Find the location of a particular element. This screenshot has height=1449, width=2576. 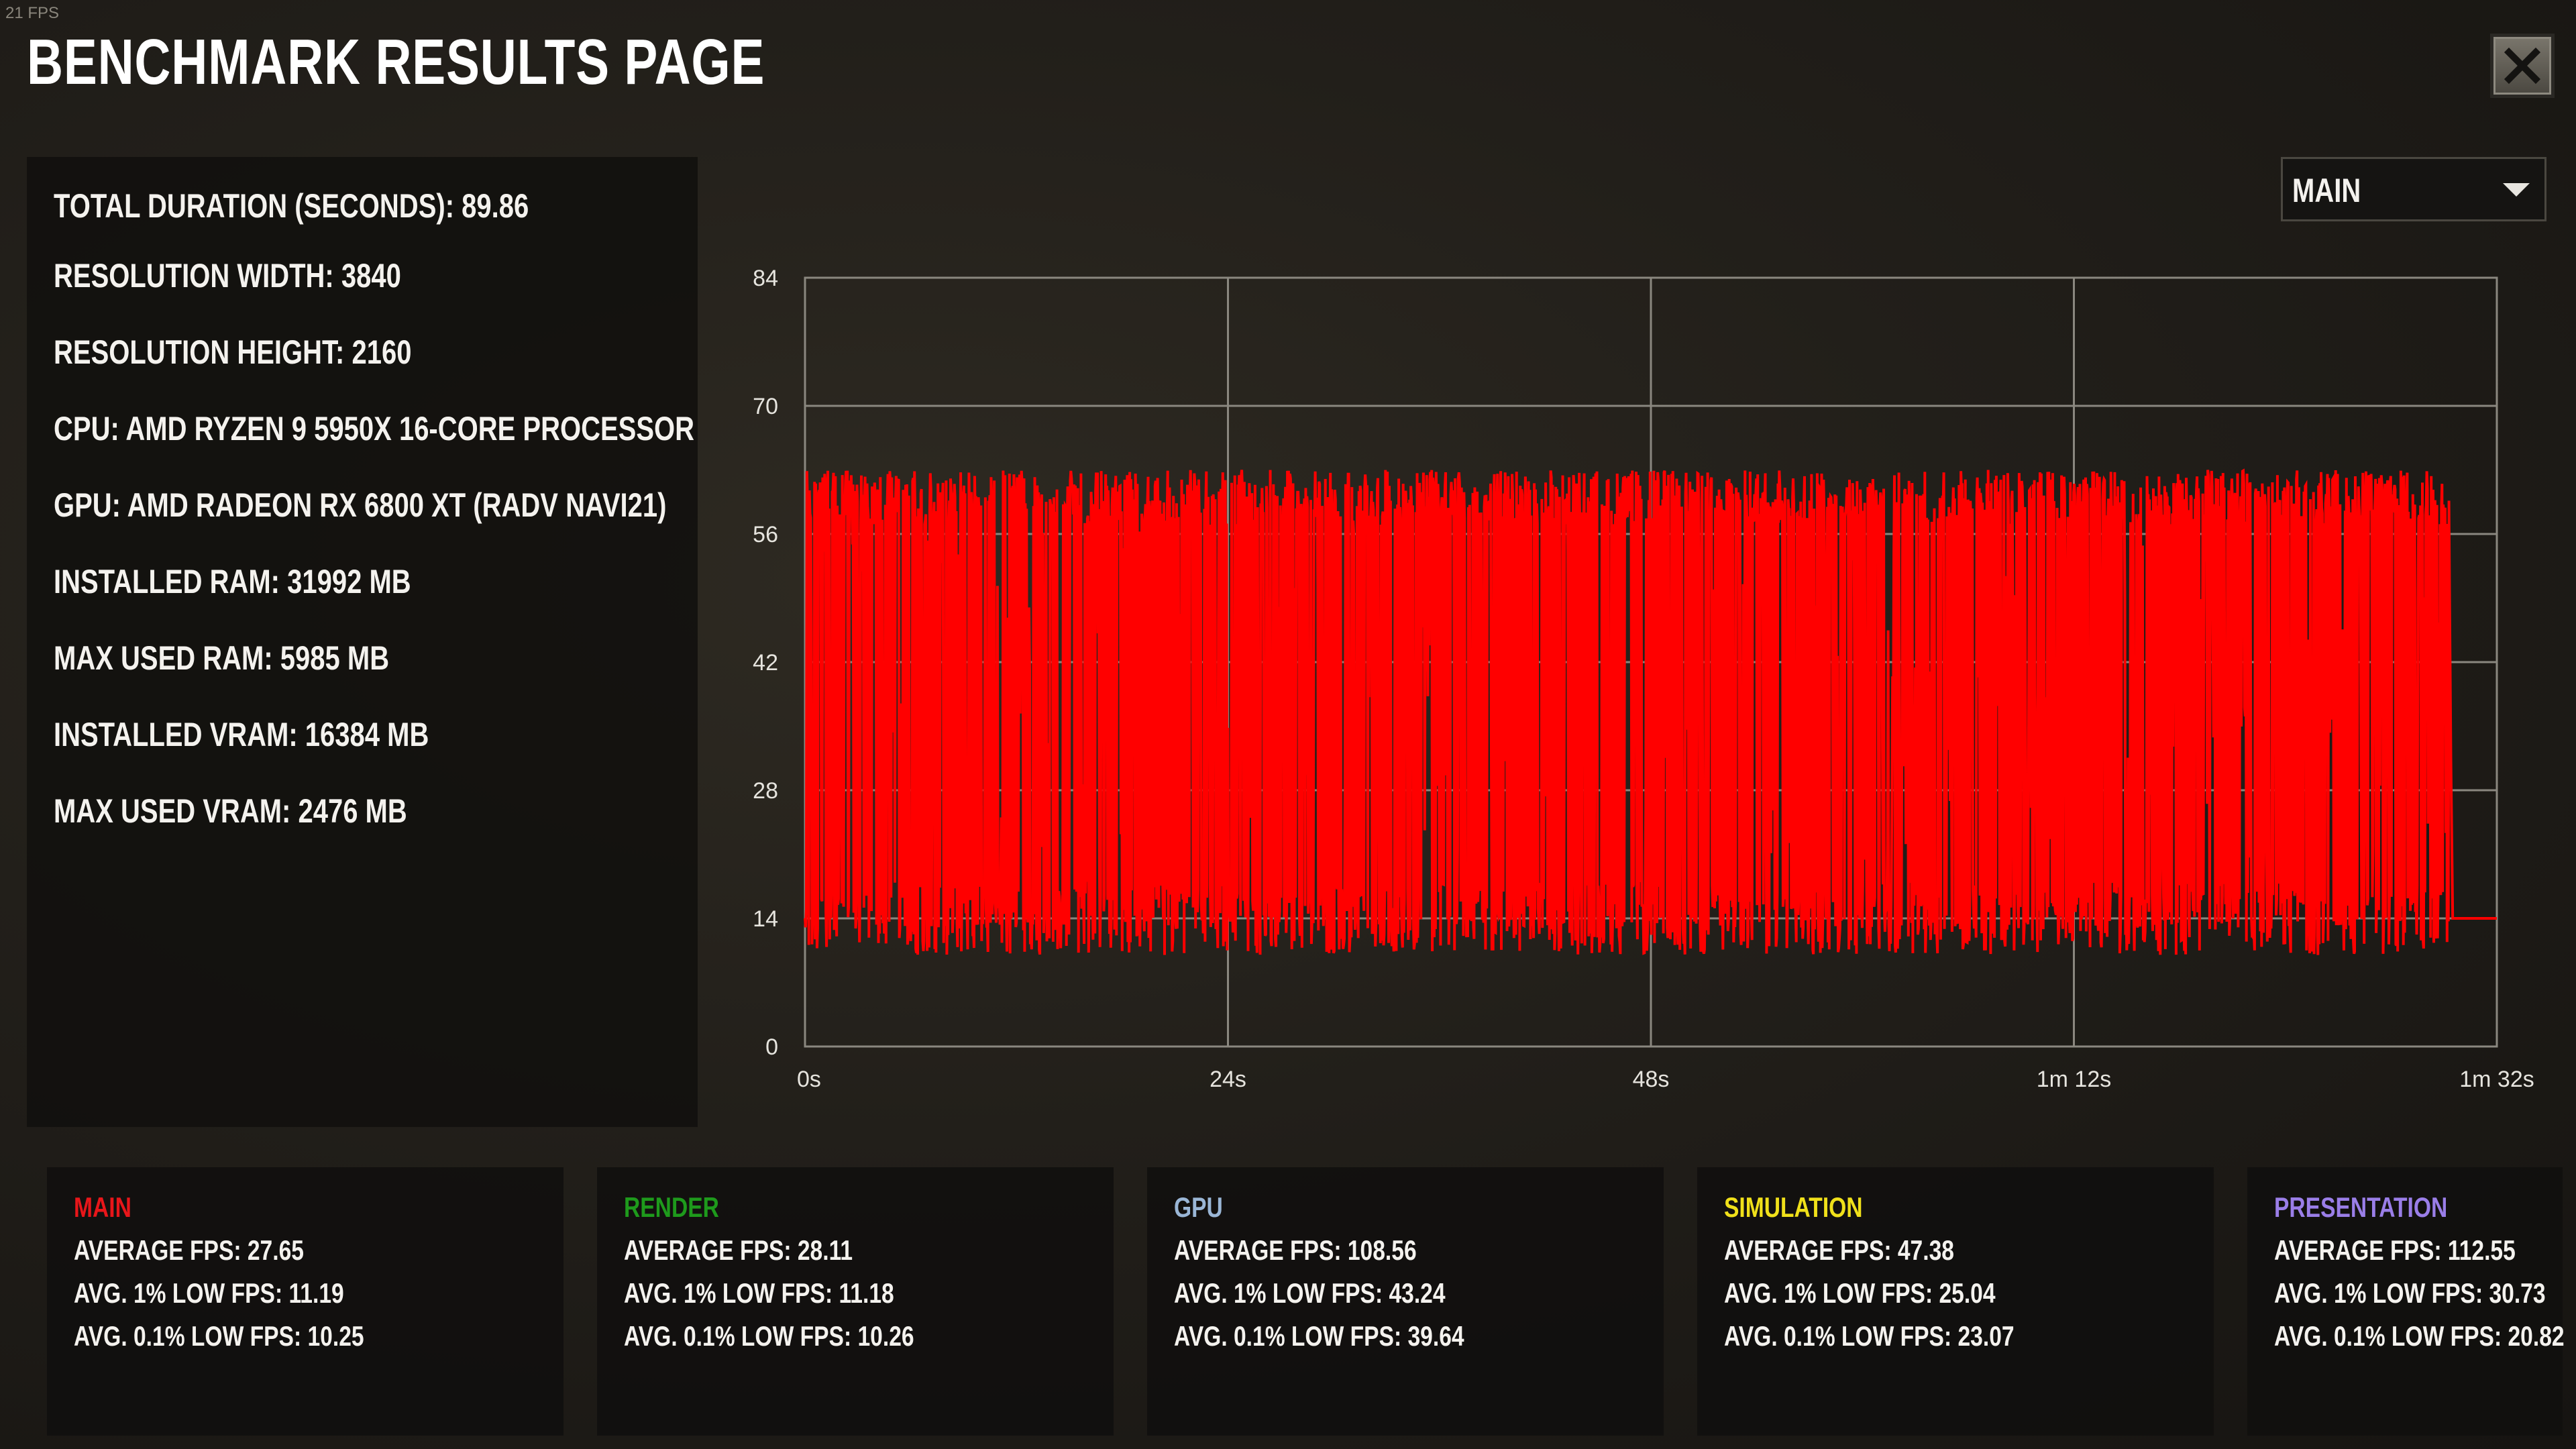

stats-1-low-fps: AVG. 1% LOW FPS: 25.04 is located at coordinates (1860, 1293).